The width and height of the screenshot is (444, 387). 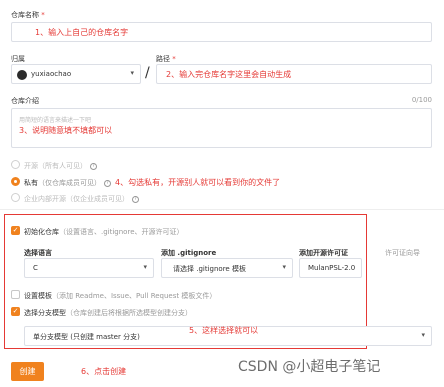 I want to click on intro-placeholder: 用简短的语言来描述一下吧, so click(x=55, y=120).